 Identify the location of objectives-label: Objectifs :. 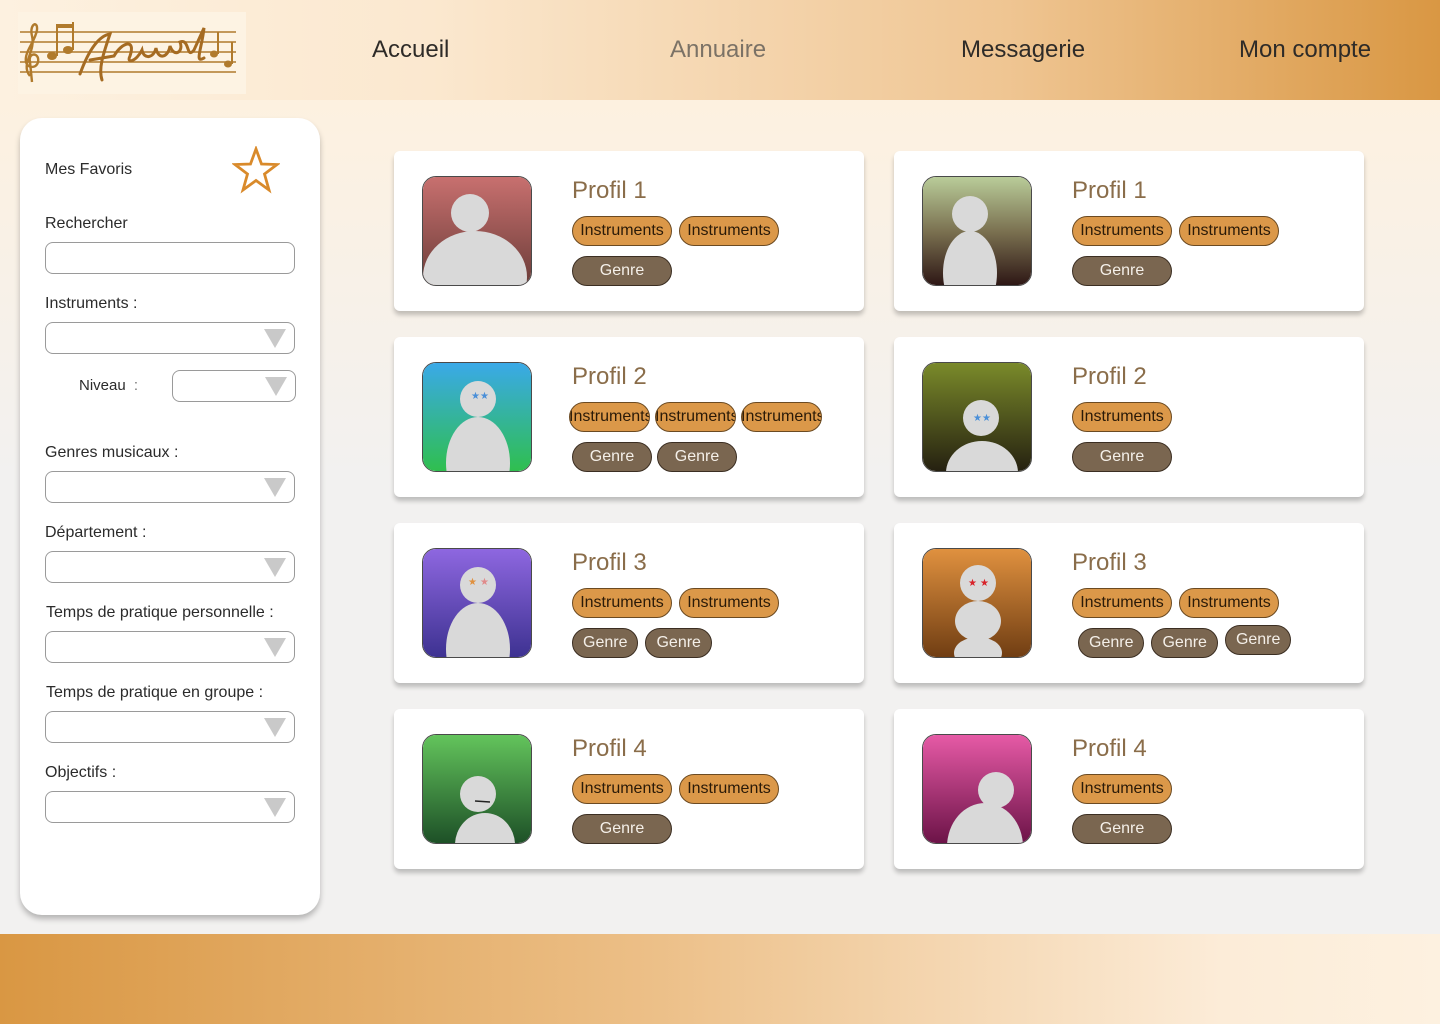
(81, 772).